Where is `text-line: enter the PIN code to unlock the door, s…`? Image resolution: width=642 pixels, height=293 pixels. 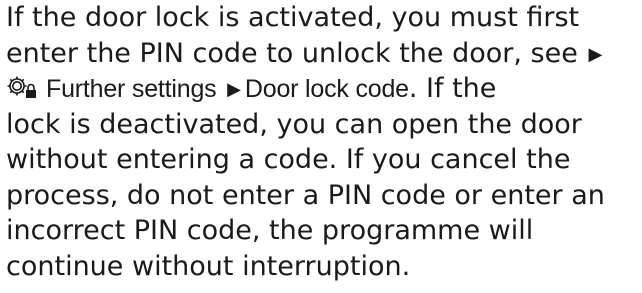 text-line: enter the PIN code to unlock the door, s… is located at coordinates (324, 54).